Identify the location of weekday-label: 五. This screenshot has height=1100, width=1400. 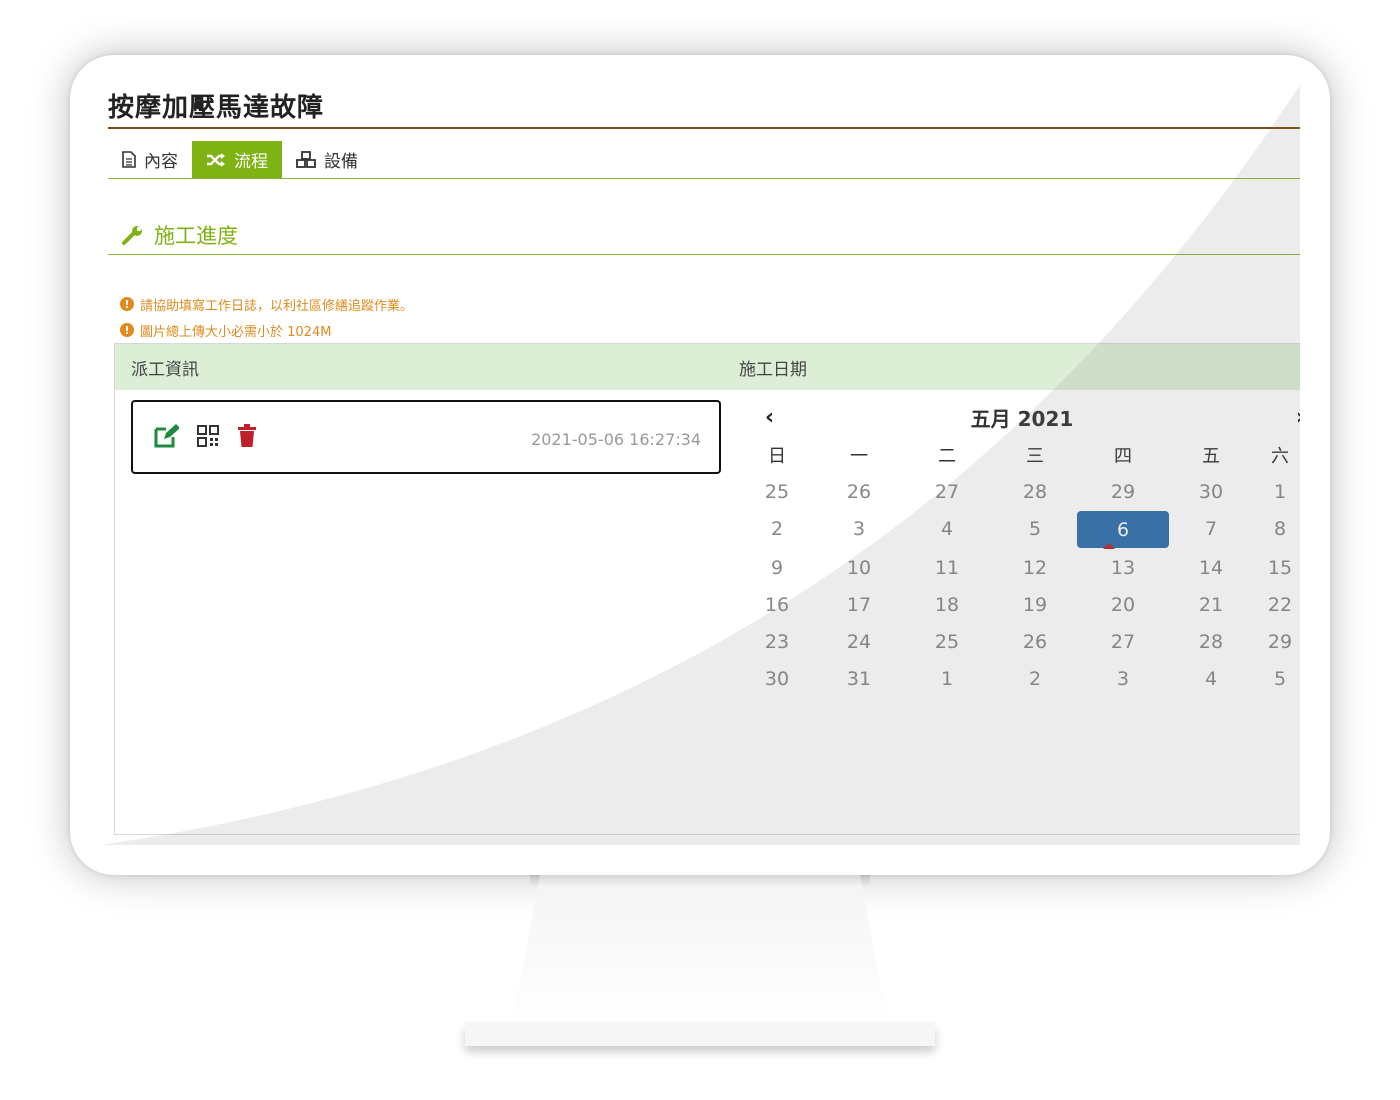
(1211, 456).